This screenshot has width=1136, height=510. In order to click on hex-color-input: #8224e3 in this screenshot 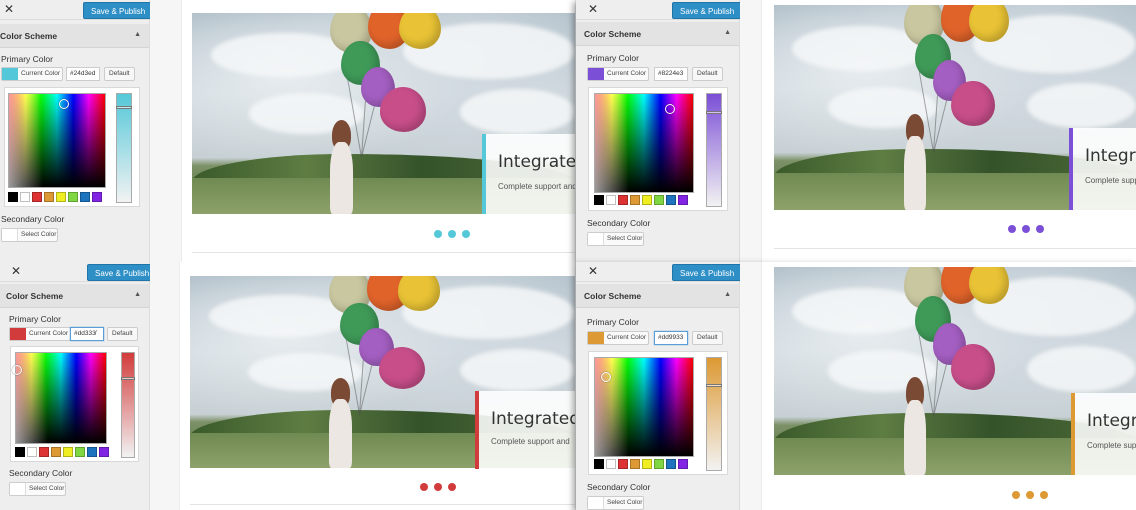, I will do `click(671, 74)`.